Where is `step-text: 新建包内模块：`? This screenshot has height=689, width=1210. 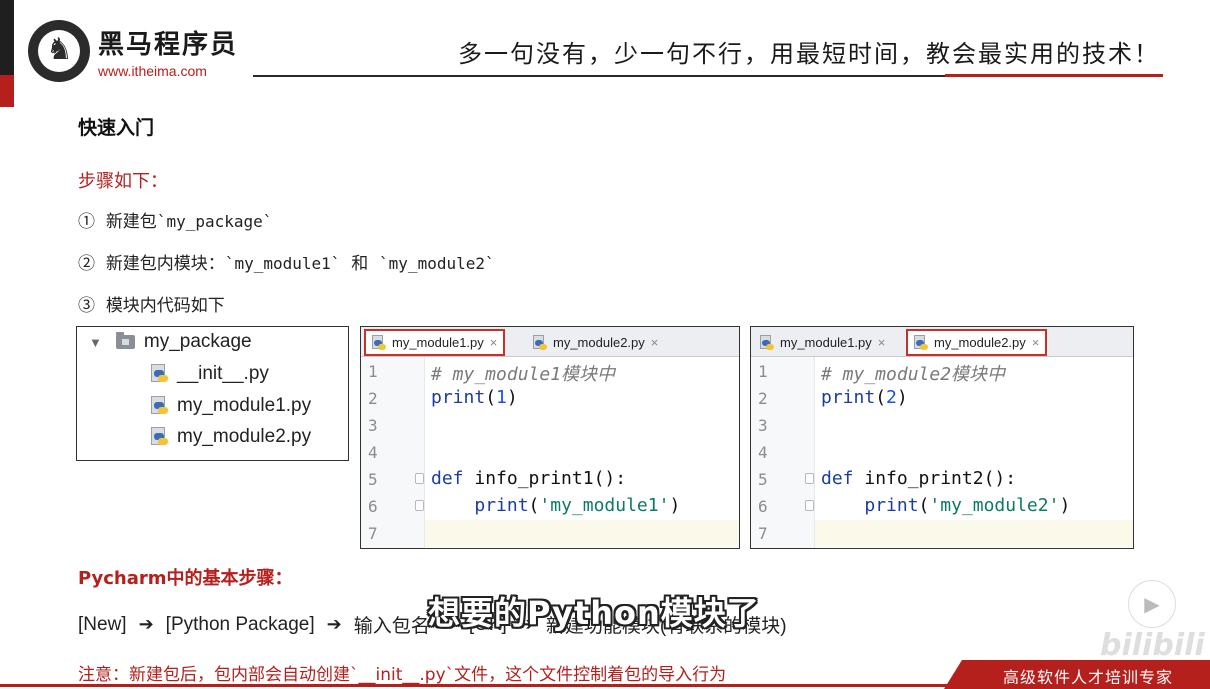 step-text: 新建包内模块： is located at coordinates (165, 264).